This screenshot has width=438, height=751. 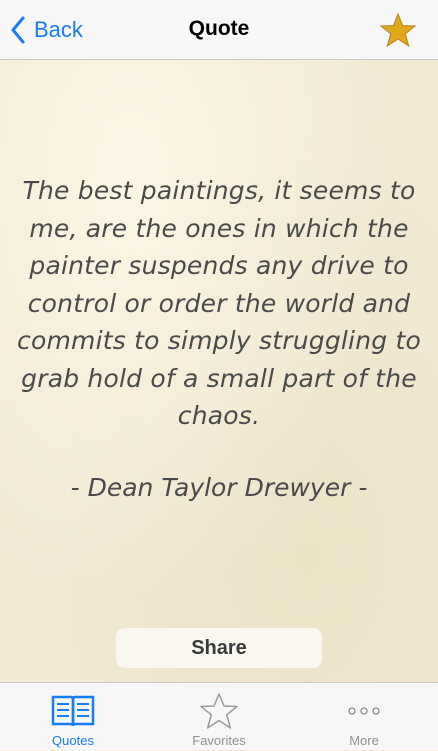 What do you see at coordinates (364, 740) in the screenshot?
I see `tab-more-label: More` at bounding box center [364, 740].